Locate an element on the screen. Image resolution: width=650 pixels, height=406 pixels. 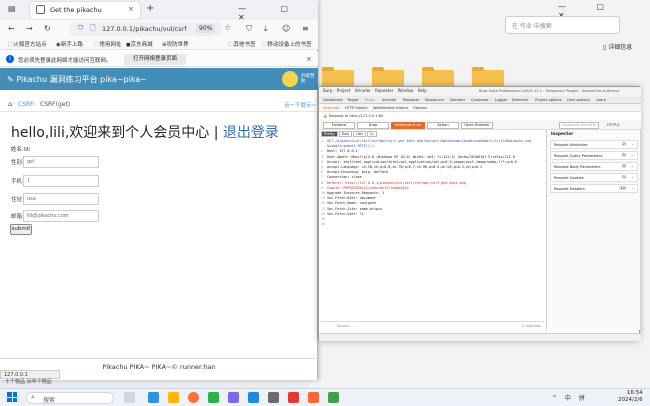
breadcrumb-csrf: CSRF is located at coordinates (26, 104).